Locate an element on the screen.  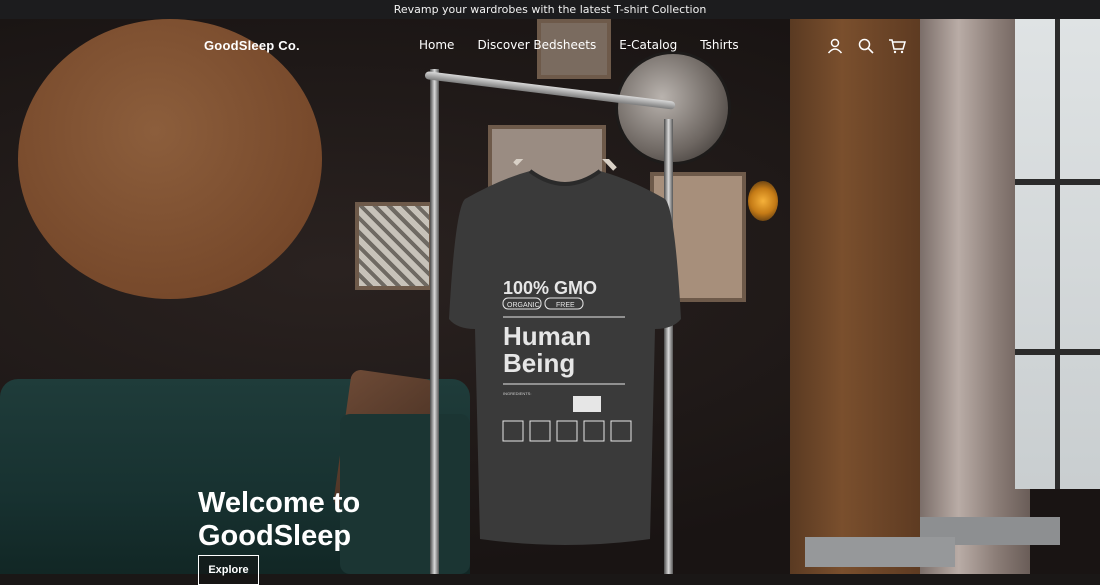
nav-tshirts: Tshirts is located at coordinates (719, 45).